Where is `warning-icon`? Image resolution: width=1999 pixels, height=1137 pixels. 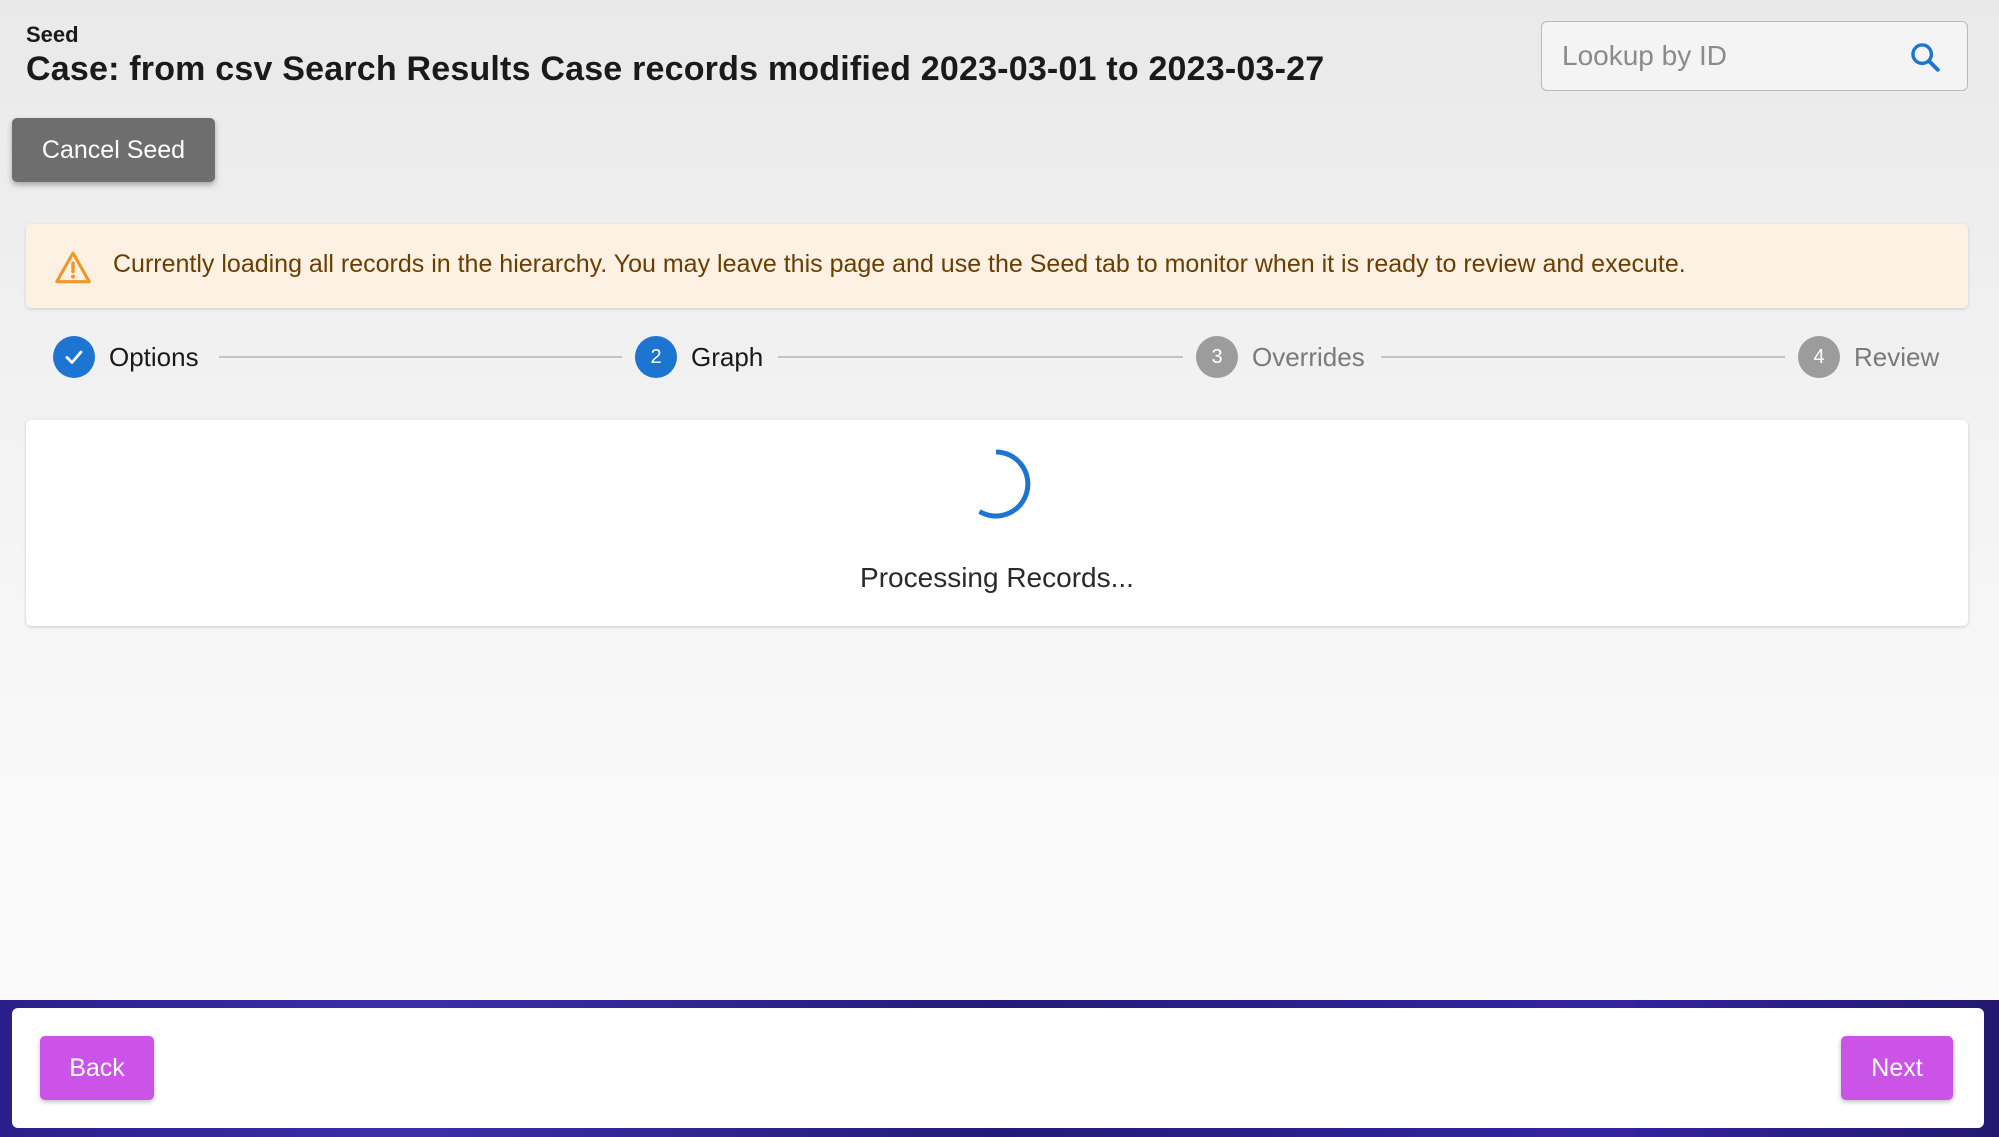
warning-icon is located at coordinates (73, 267).